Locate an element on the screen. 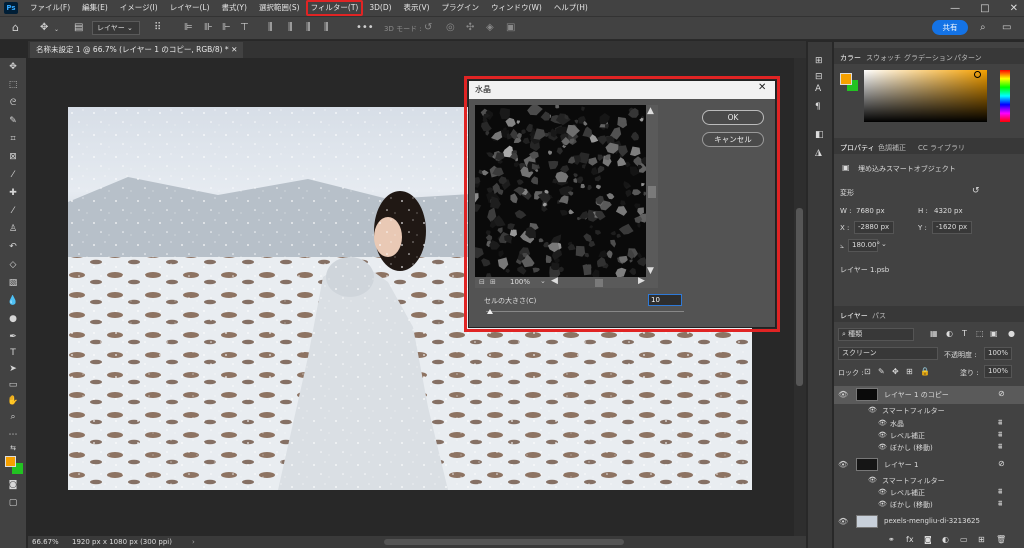 This screenshot has height=548, width=1024. reset-transform-icon: ↺ is located at coordinates (976, 191).